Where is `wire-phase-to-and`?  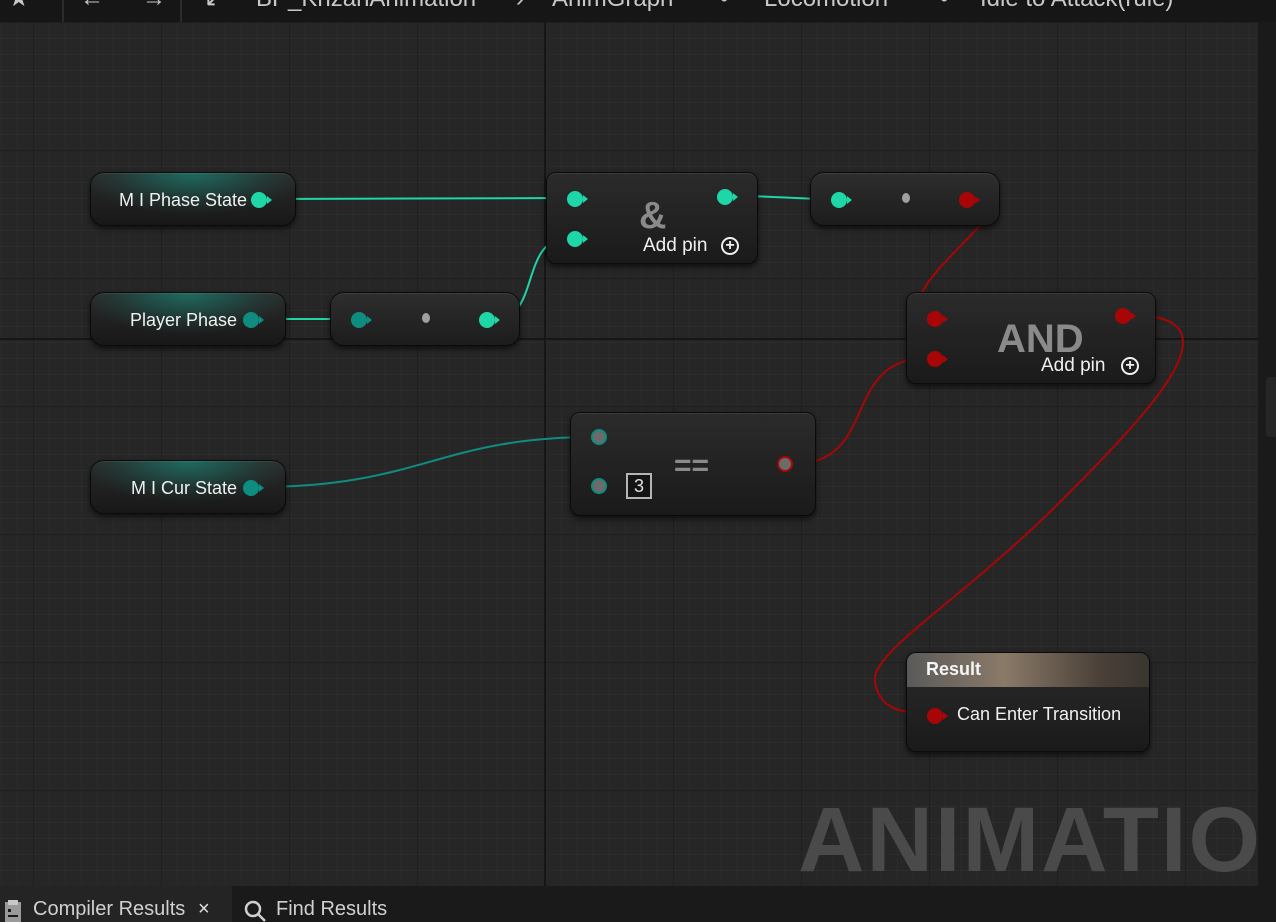
wire-phase-to-and is located at coordinates (418, 198).